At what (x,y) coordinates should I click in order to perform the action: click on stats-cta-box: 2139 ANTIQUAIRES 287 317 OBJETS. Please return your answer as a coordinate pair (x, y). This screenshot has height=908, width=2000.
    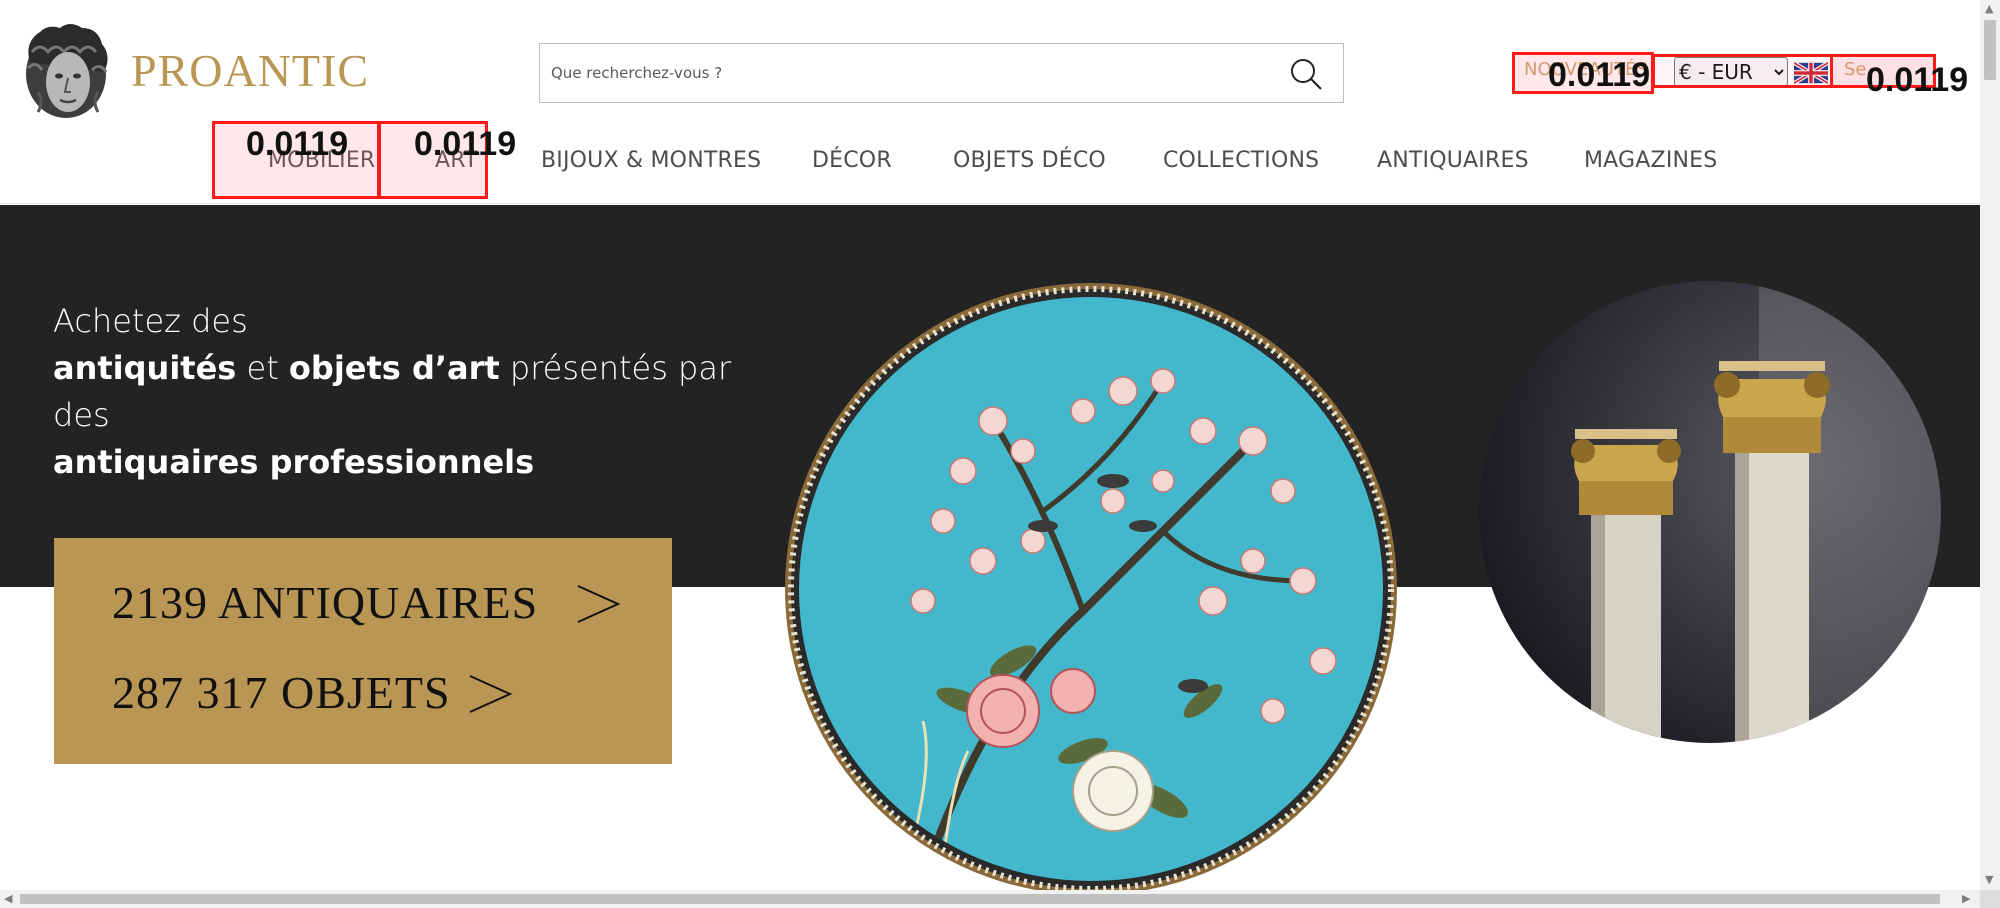
    Looking at the image, I should click on (363, 651).